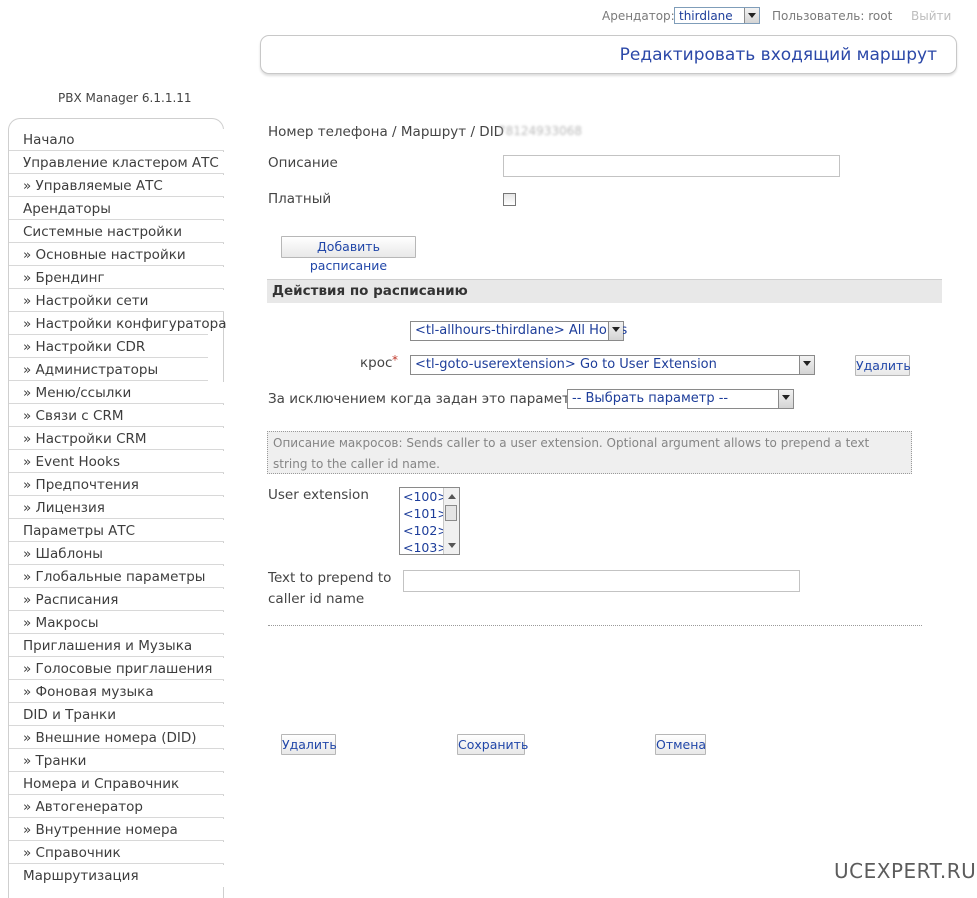 The image size is (977, 898). I want to click on sidebar-item-external-did: » Внешние номера (DID), so click(116, 738).